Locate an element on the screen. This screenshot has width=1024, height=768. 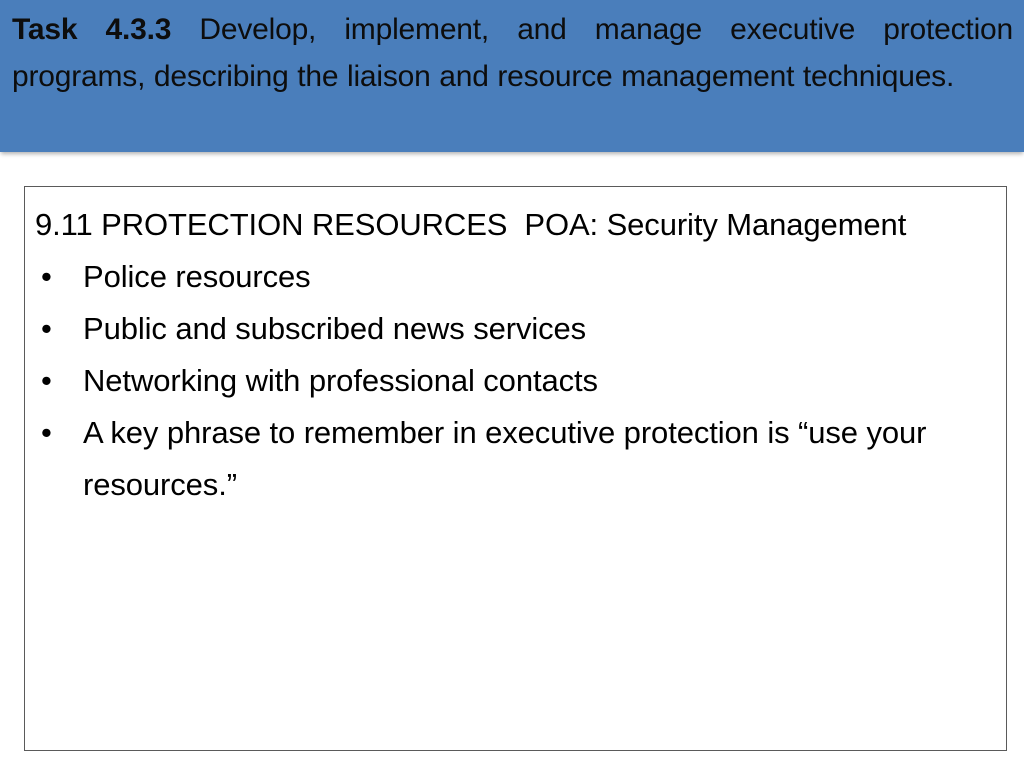
list-item-label: Networking with professional contacts is located at coordinates (340, 380).